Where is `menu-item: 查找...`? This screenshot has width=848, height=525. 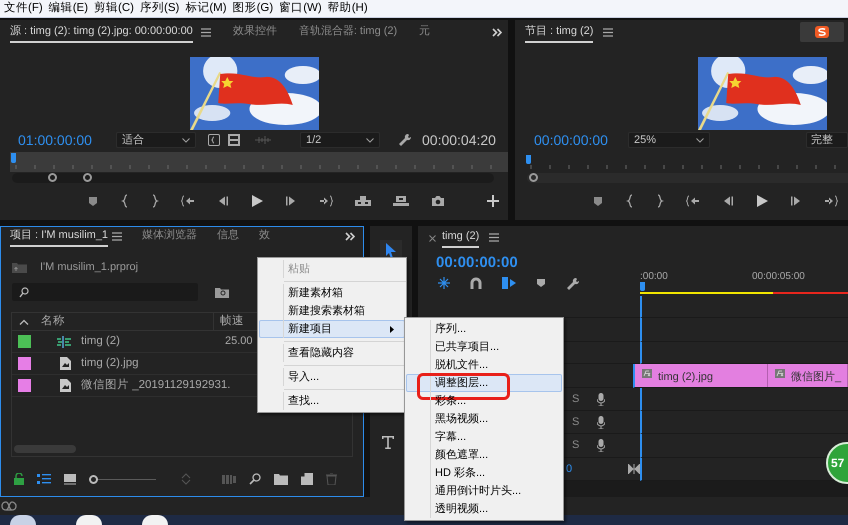
menu-item: 查找... is located at coordinates (332, 401).